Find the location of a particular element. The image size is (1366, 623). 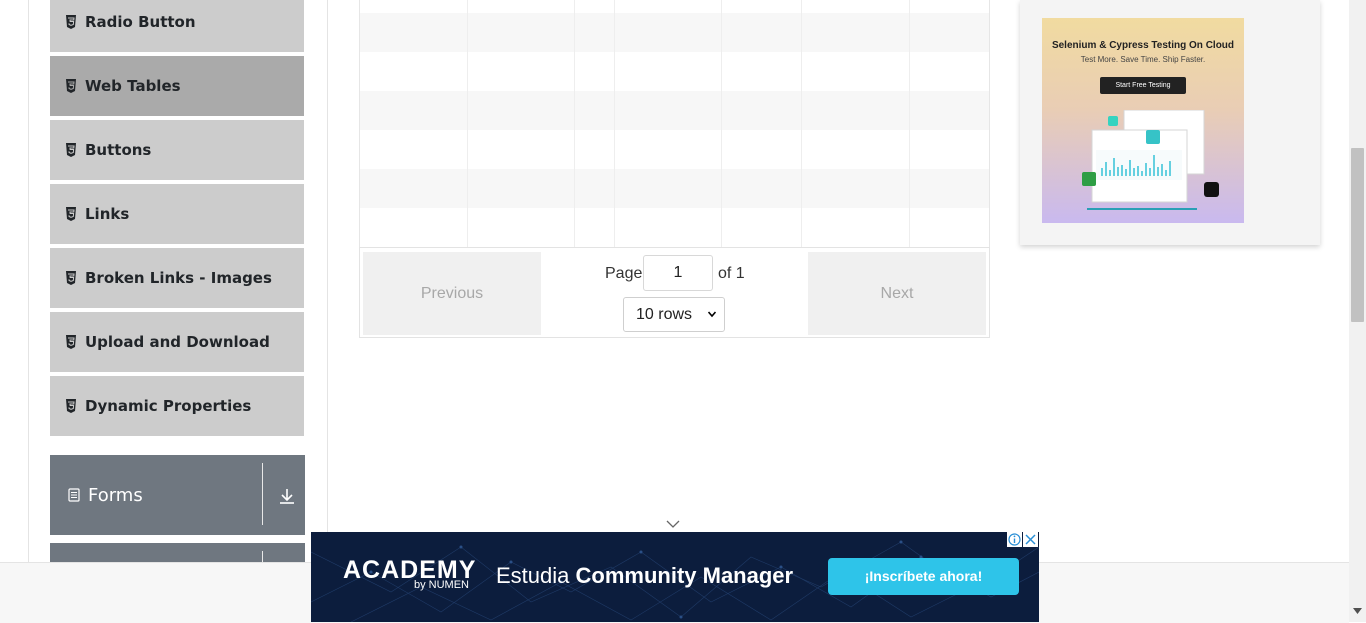

document-icon is located at coordinates (74, 495).